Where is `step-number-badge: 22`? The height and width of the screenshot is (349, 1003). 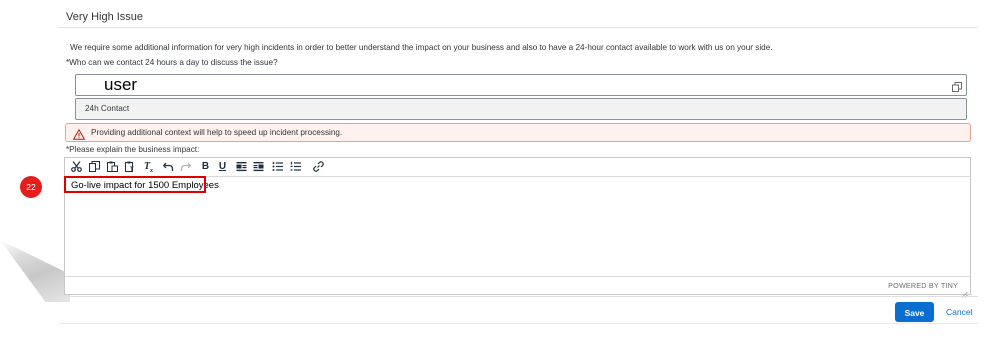
step-number-badge: 22 is located at coordinates (31, 187).